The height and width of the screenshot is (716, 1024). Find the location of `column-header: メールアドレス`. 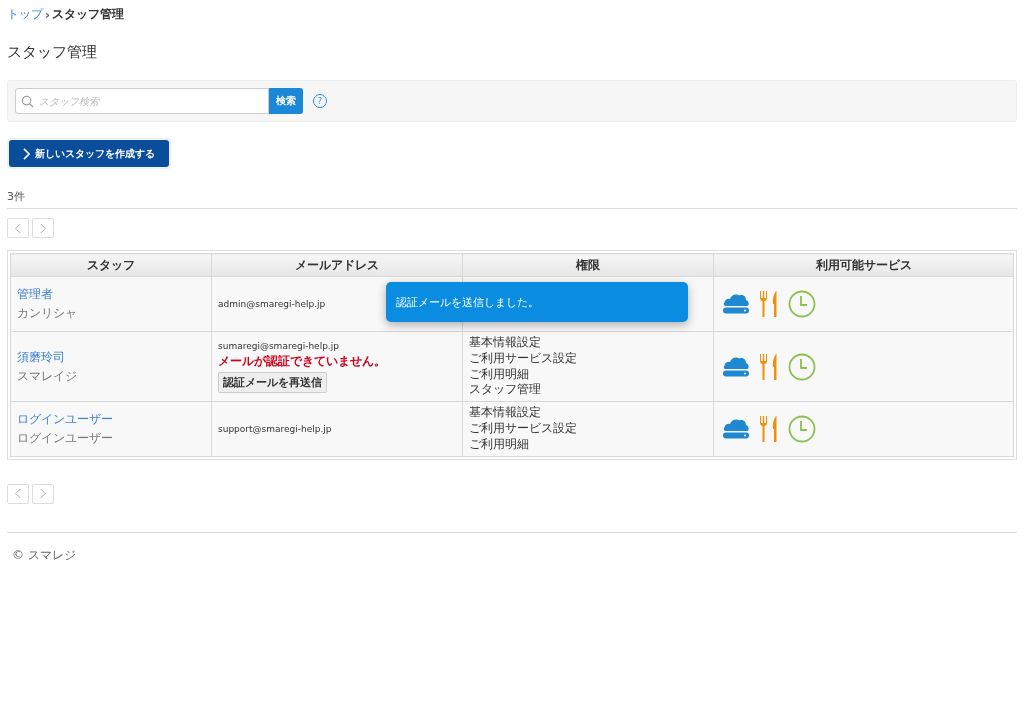

column-header: メールアドレス is located at coordinates (337, 265).